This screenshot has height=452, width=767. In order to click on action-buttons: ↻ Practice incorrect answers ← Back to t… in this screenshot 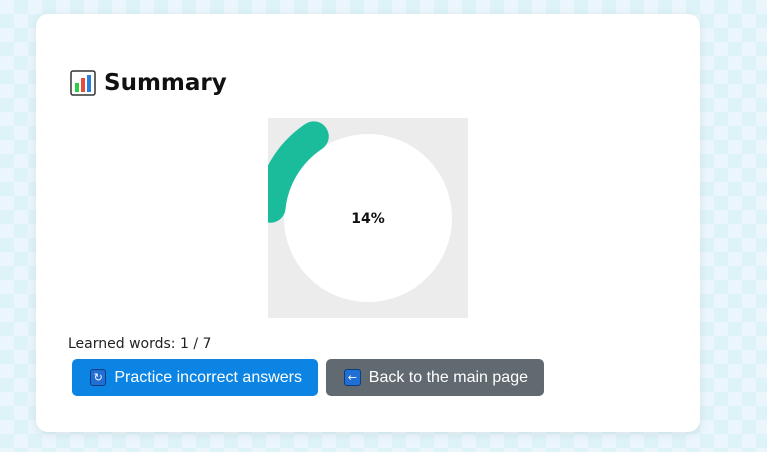, I will do `click(308, 377)`.